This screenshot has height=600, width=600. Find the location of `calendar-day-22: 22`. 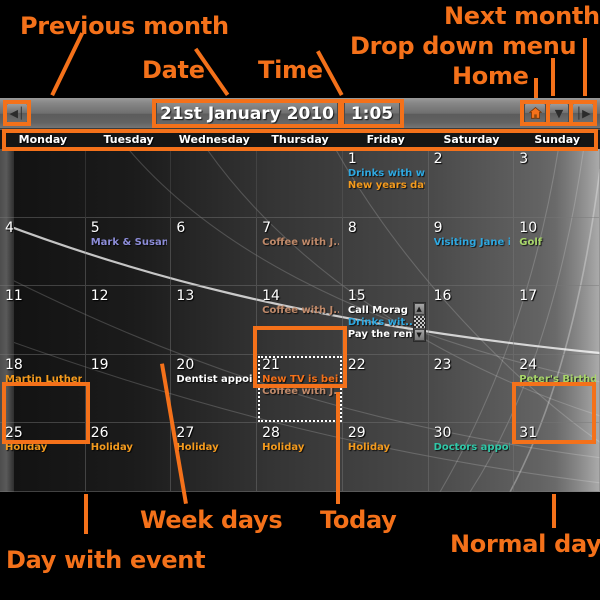

calendar-day-22: 22 is located at coordinates (385, 389).